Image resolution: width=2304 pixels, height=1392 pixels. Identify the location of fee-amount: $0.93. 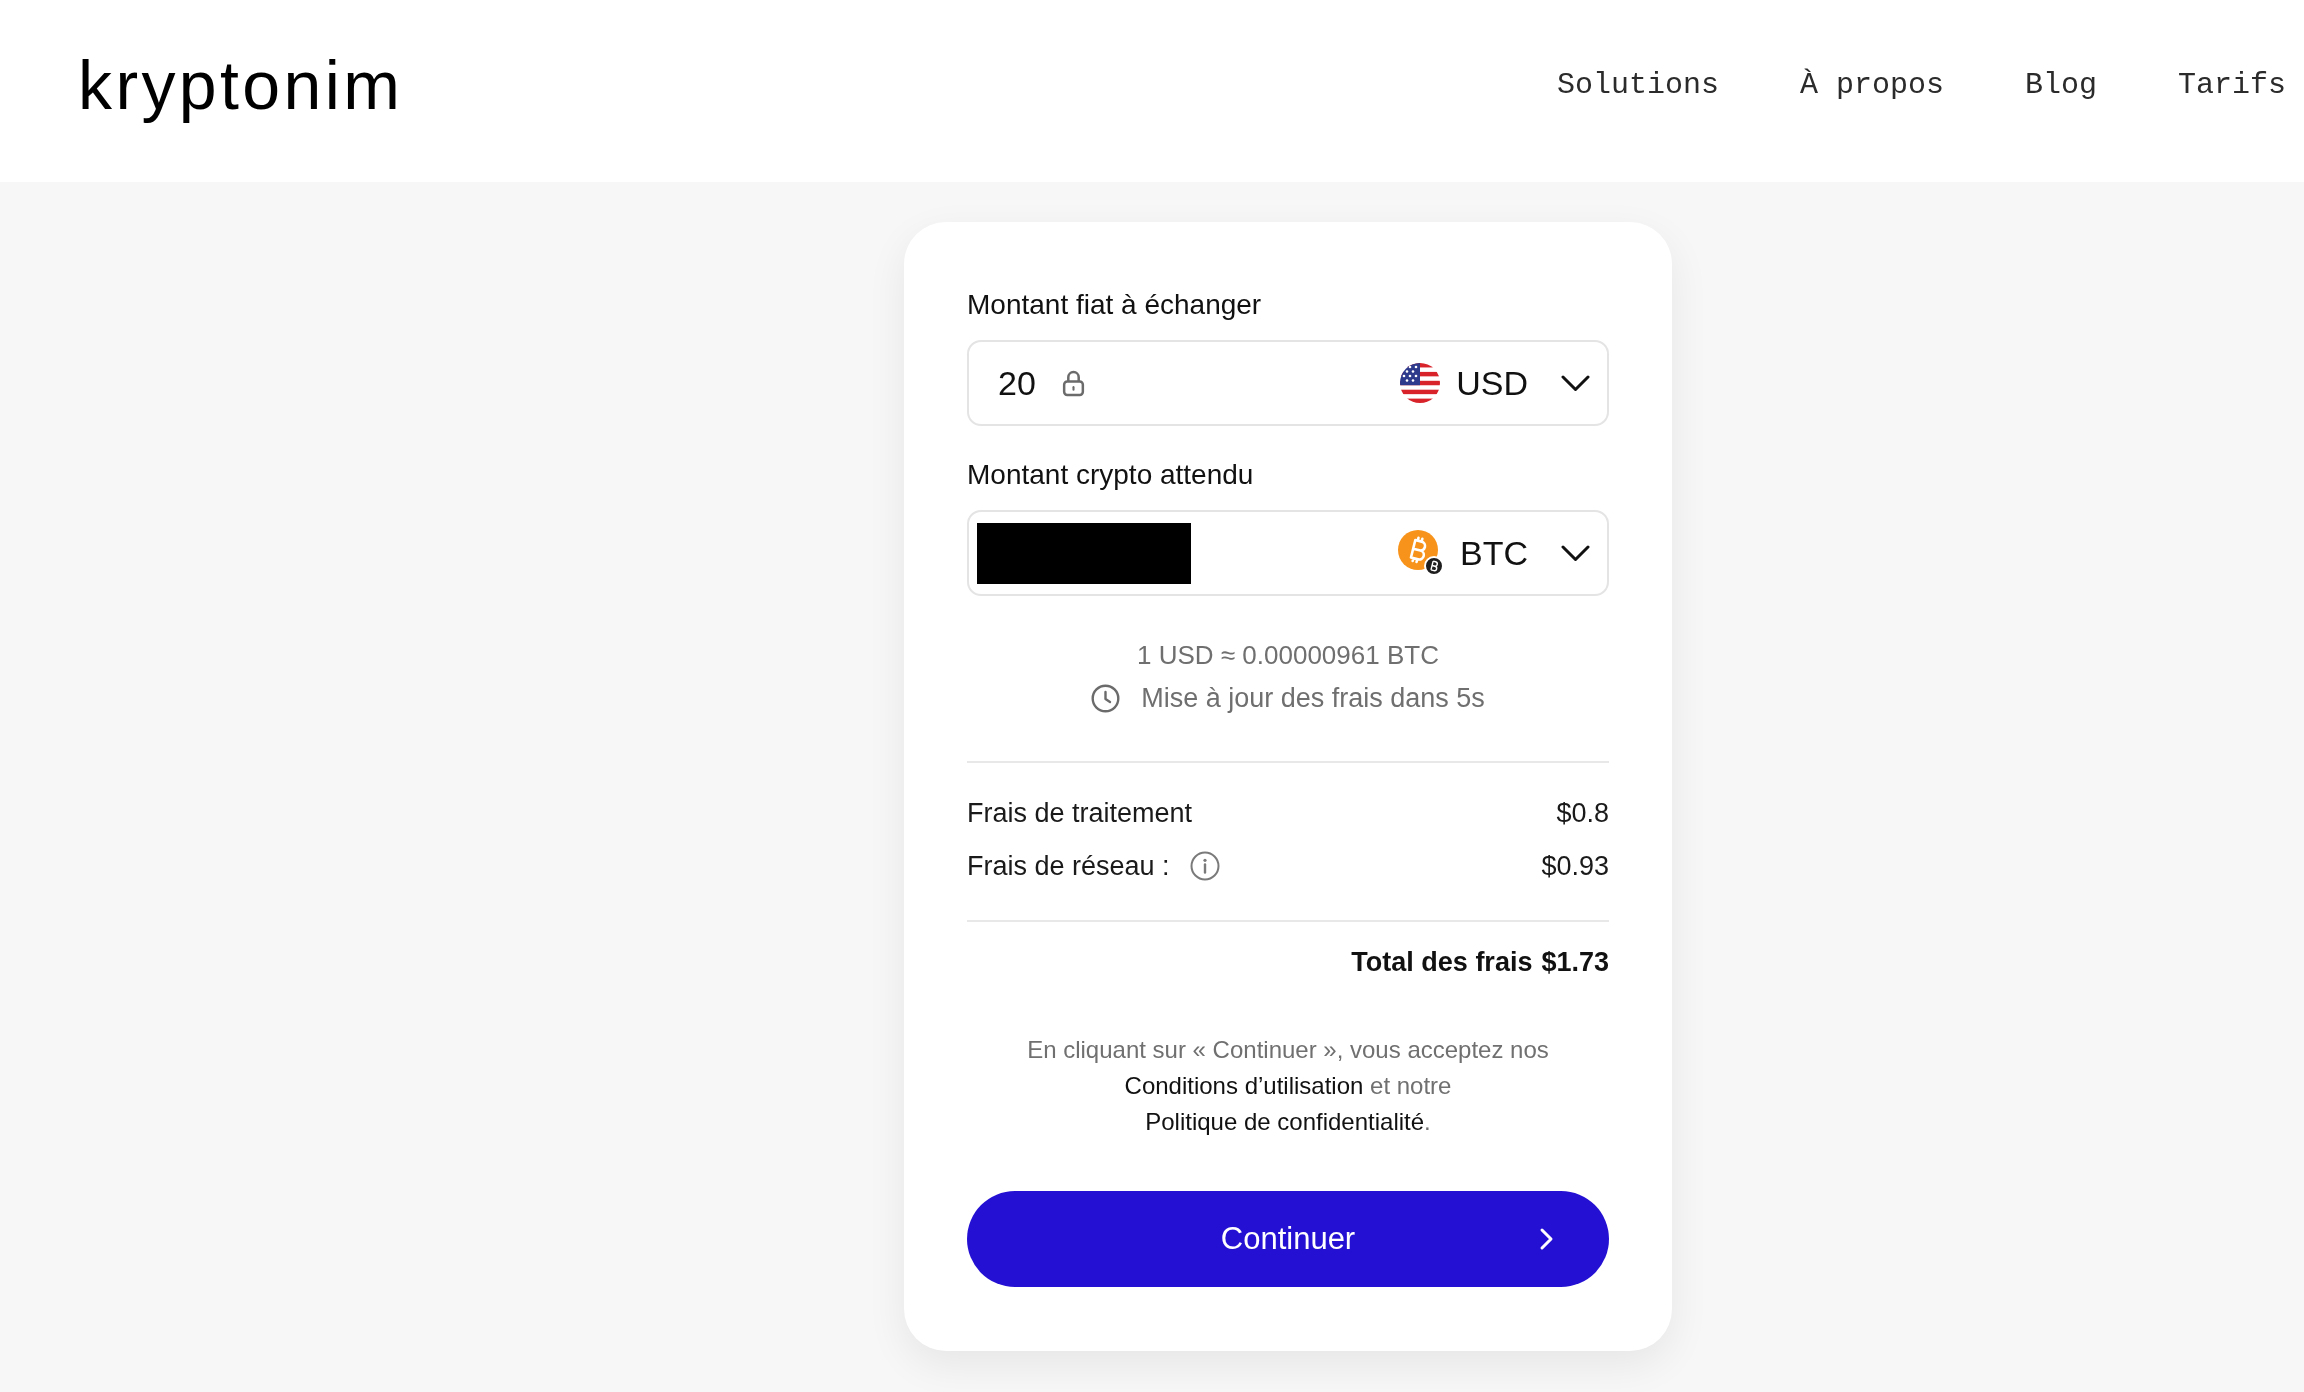
(1575, 866).